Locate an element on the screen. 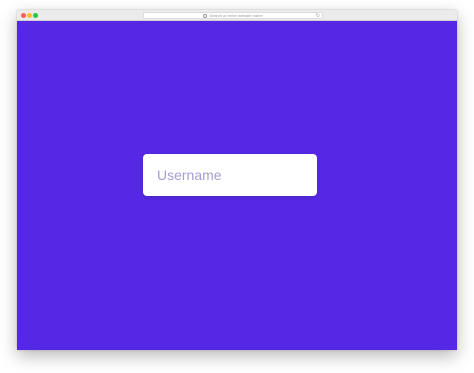 The height and width of the screenshot is (373, 474). username-input is located at coordinates (230, 175).